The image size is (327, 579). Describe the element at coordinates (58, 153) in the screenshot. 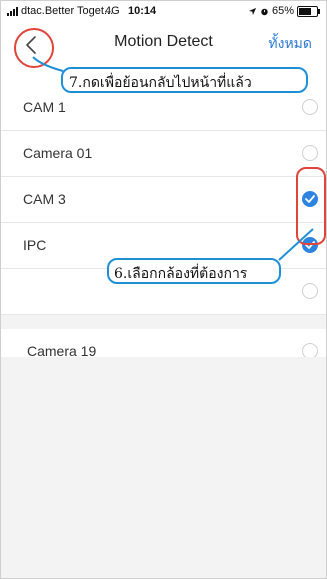

I see `camera-name: Camera 01` at that location.